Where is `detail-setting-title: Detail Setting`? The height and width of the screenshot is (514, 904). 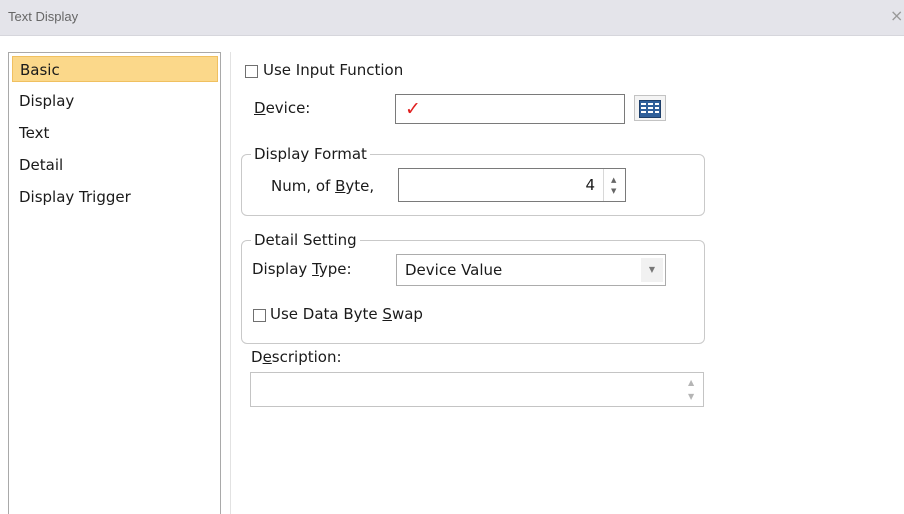
detail-setting-title: Detail Setting is located at coordinates (305, 240).